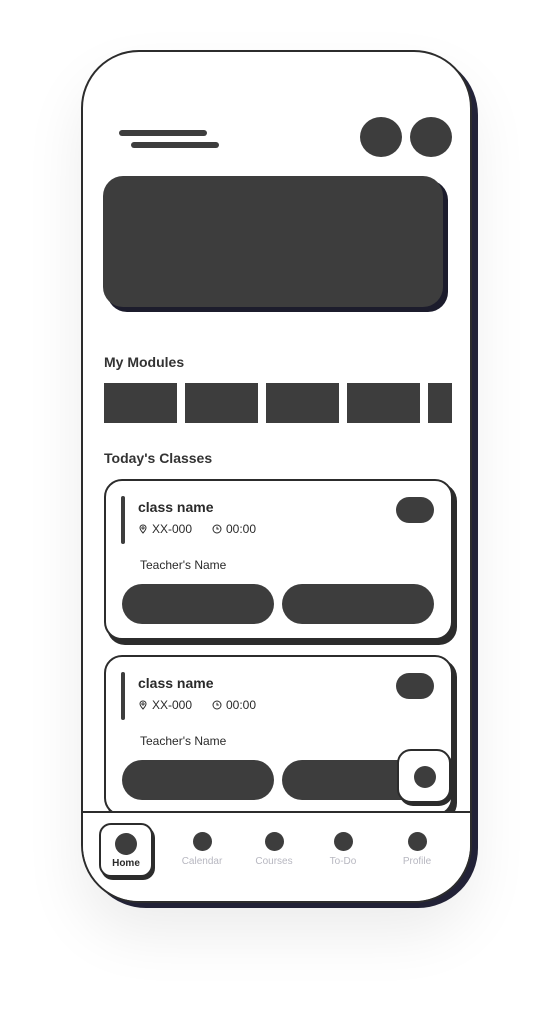 The height and width of the screenshot is (1012, 553). I want to click on classes-section-title: Today's Classes, so click(158, 458).